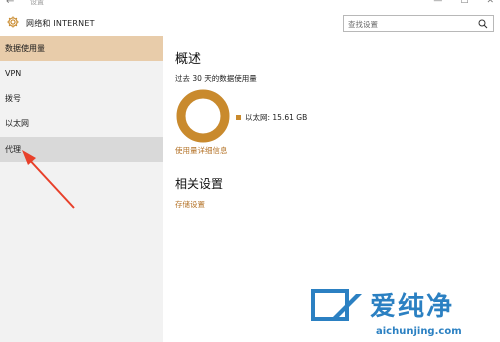 The height and width of the screenshot is (342, 500). I want to click on maximize-button: ☐, so click(464, 3).